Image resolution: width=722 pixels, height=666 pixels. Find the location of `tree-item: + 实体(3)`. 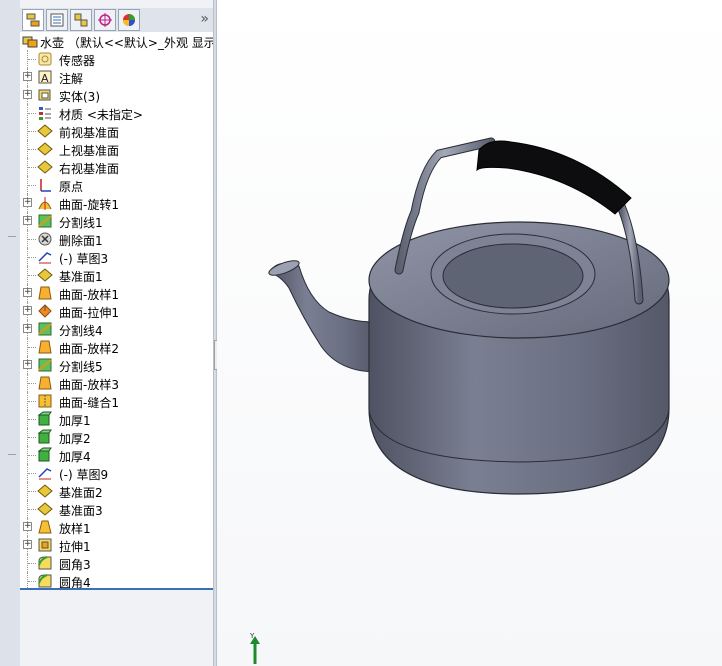

tree-item: + 实体(3) is located at coordinates (116, 95).